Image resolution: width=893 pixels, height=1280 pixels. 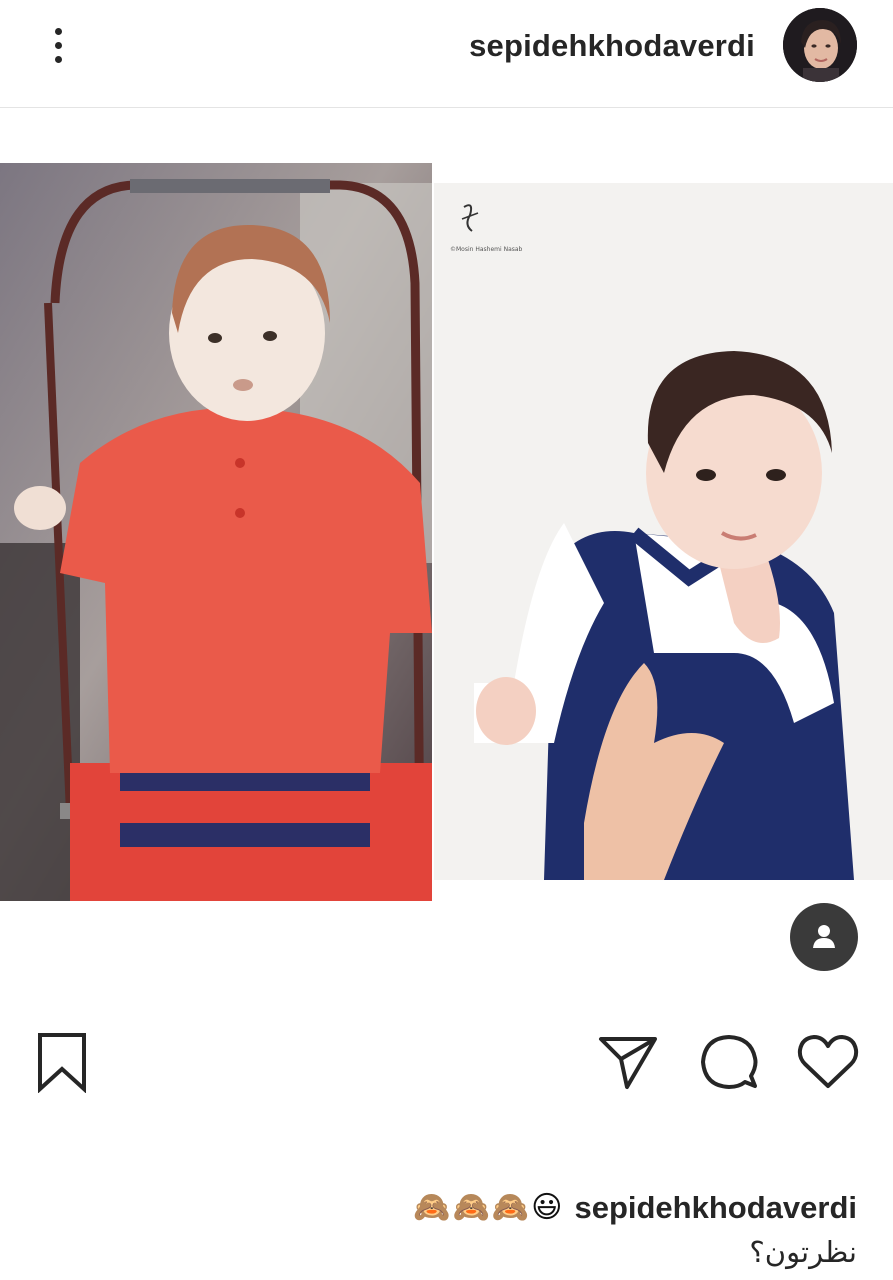 What do you see at coordinates (486, 249) in the screenshot?
I see `watermark-text: ©Mosin Hashemi Nasab` at bounding box center [486, 249].